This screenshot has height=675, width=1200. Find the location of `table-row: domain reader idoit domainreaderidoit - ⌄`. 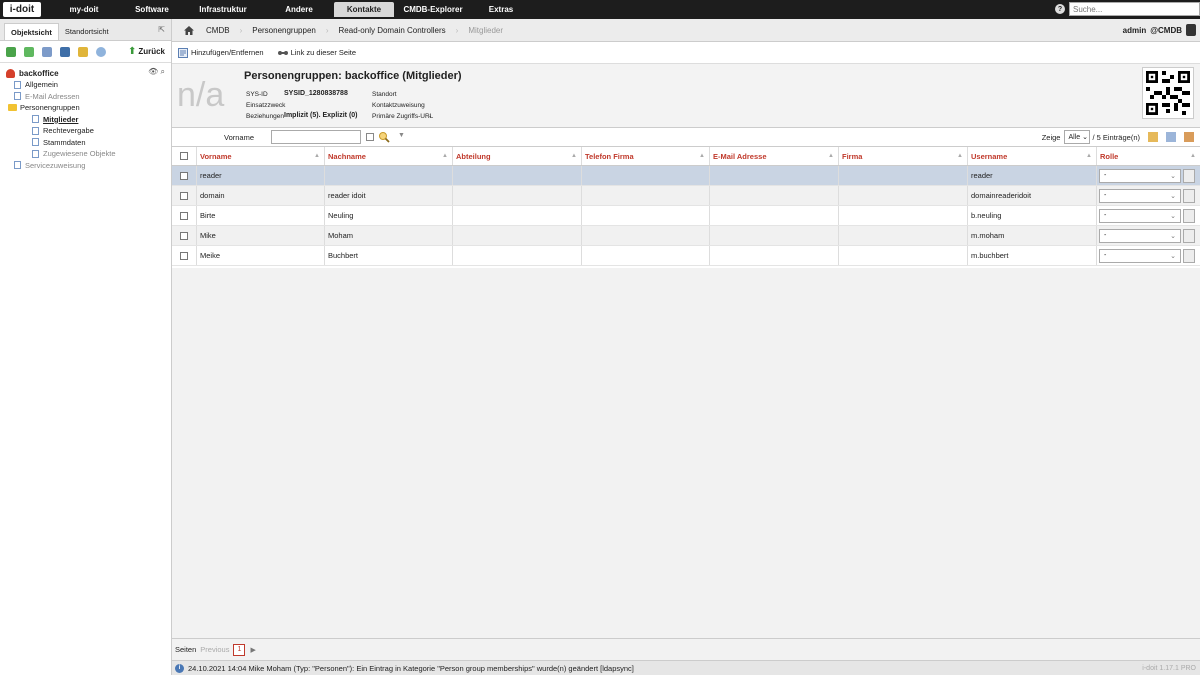

table-row: domain reader idoit domainreaderidoit - ⌄ is located at coordinates (686, 196).